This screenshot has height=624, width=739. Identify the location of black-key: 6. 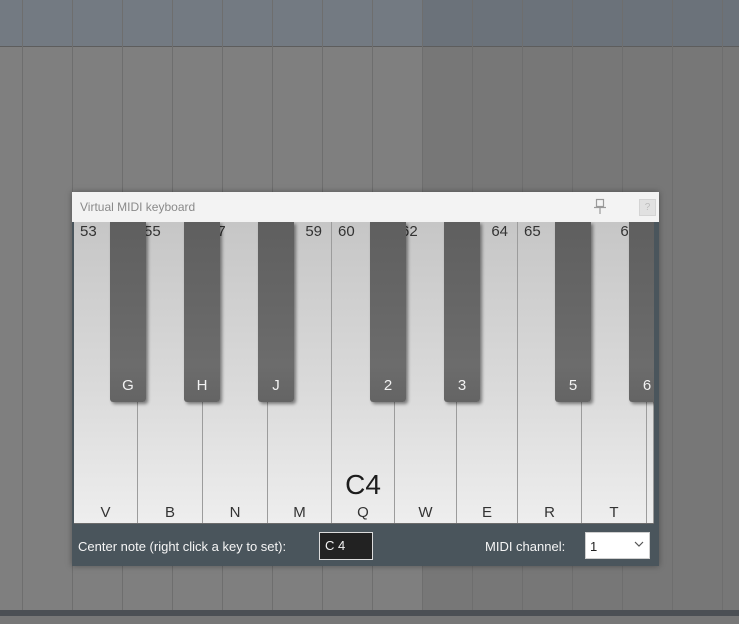
(641, 312).